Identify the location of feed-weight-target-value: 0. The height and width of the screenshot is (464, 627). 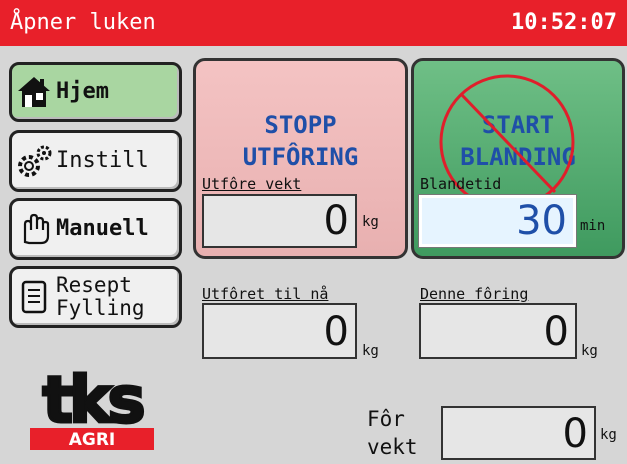
(279, 221).